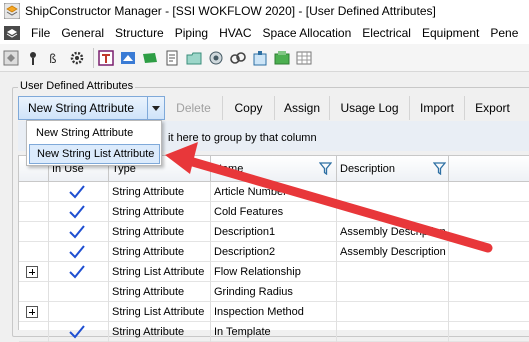 This screenshot has width=529, height=342. What do you see at coordinates (308, 33) in the screenshot?
I see `menu-space-allocation: Space Allocation` at bounding box center [308, 33].